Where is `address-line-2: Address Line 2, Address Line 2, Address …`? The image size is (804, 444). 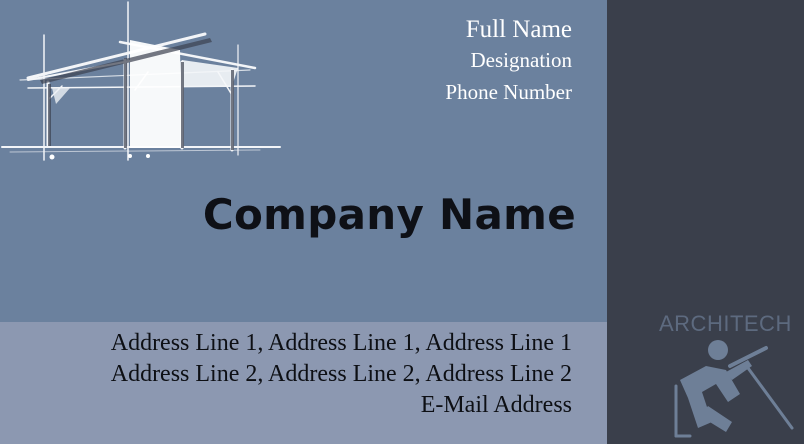
address-line-2: Address Line 2, Address Line 2, Address … is located at coordinates (341, 374).